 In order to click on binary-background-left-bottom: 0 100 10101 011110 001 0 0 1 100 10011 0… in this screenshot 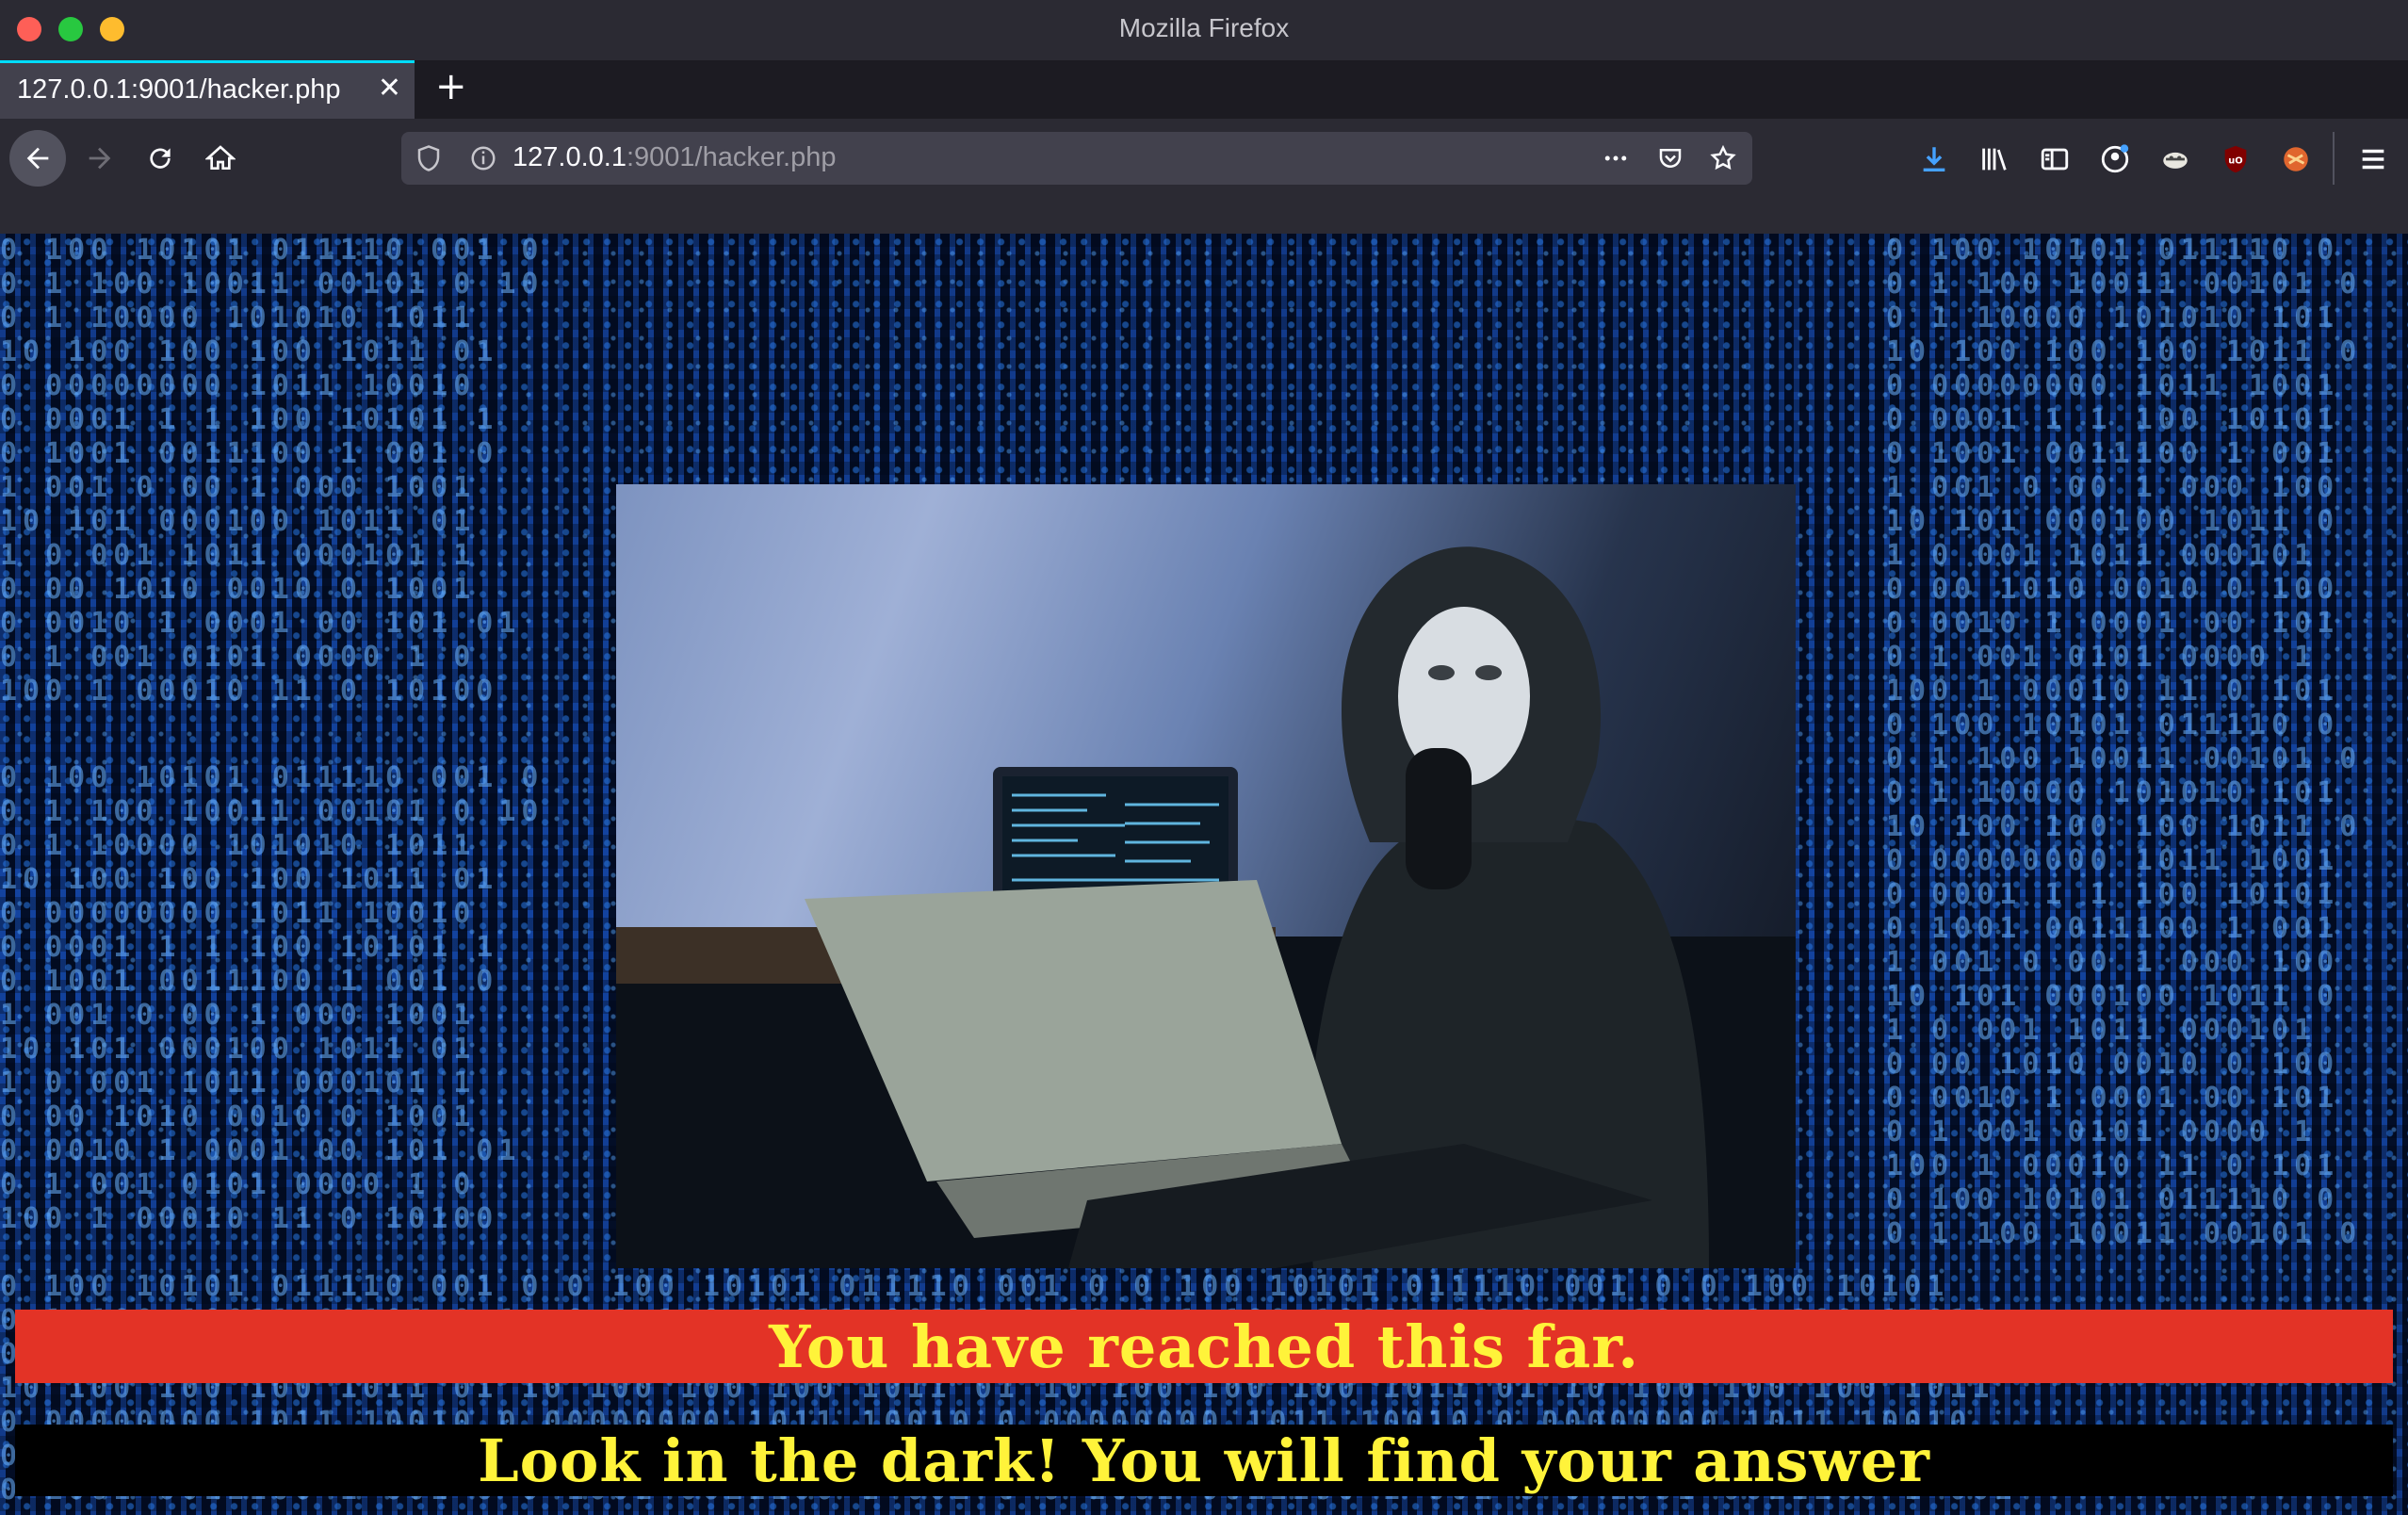, I will do `click(272, 998)`.